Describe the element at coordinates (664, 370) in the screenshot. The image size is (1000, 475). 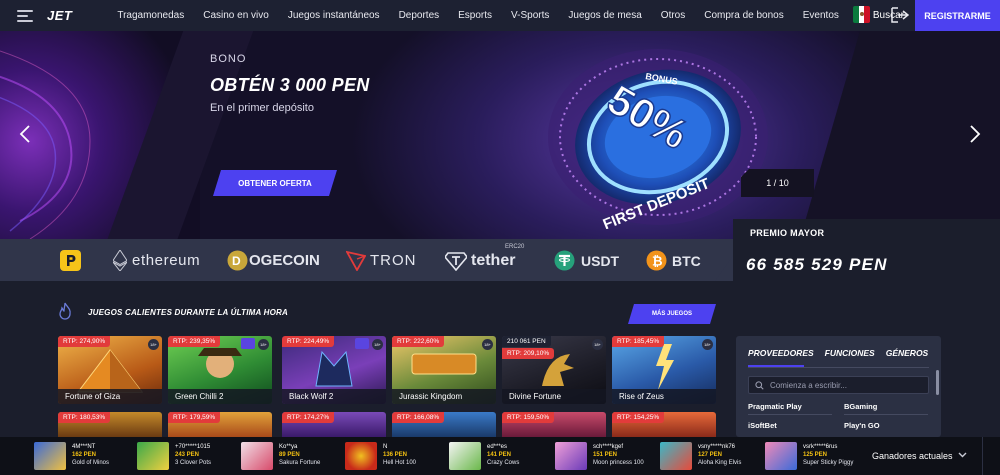
I see `game-card-rise-of-zeus: RTP: 185,45% 18+ Rise of Zeus` at that location.